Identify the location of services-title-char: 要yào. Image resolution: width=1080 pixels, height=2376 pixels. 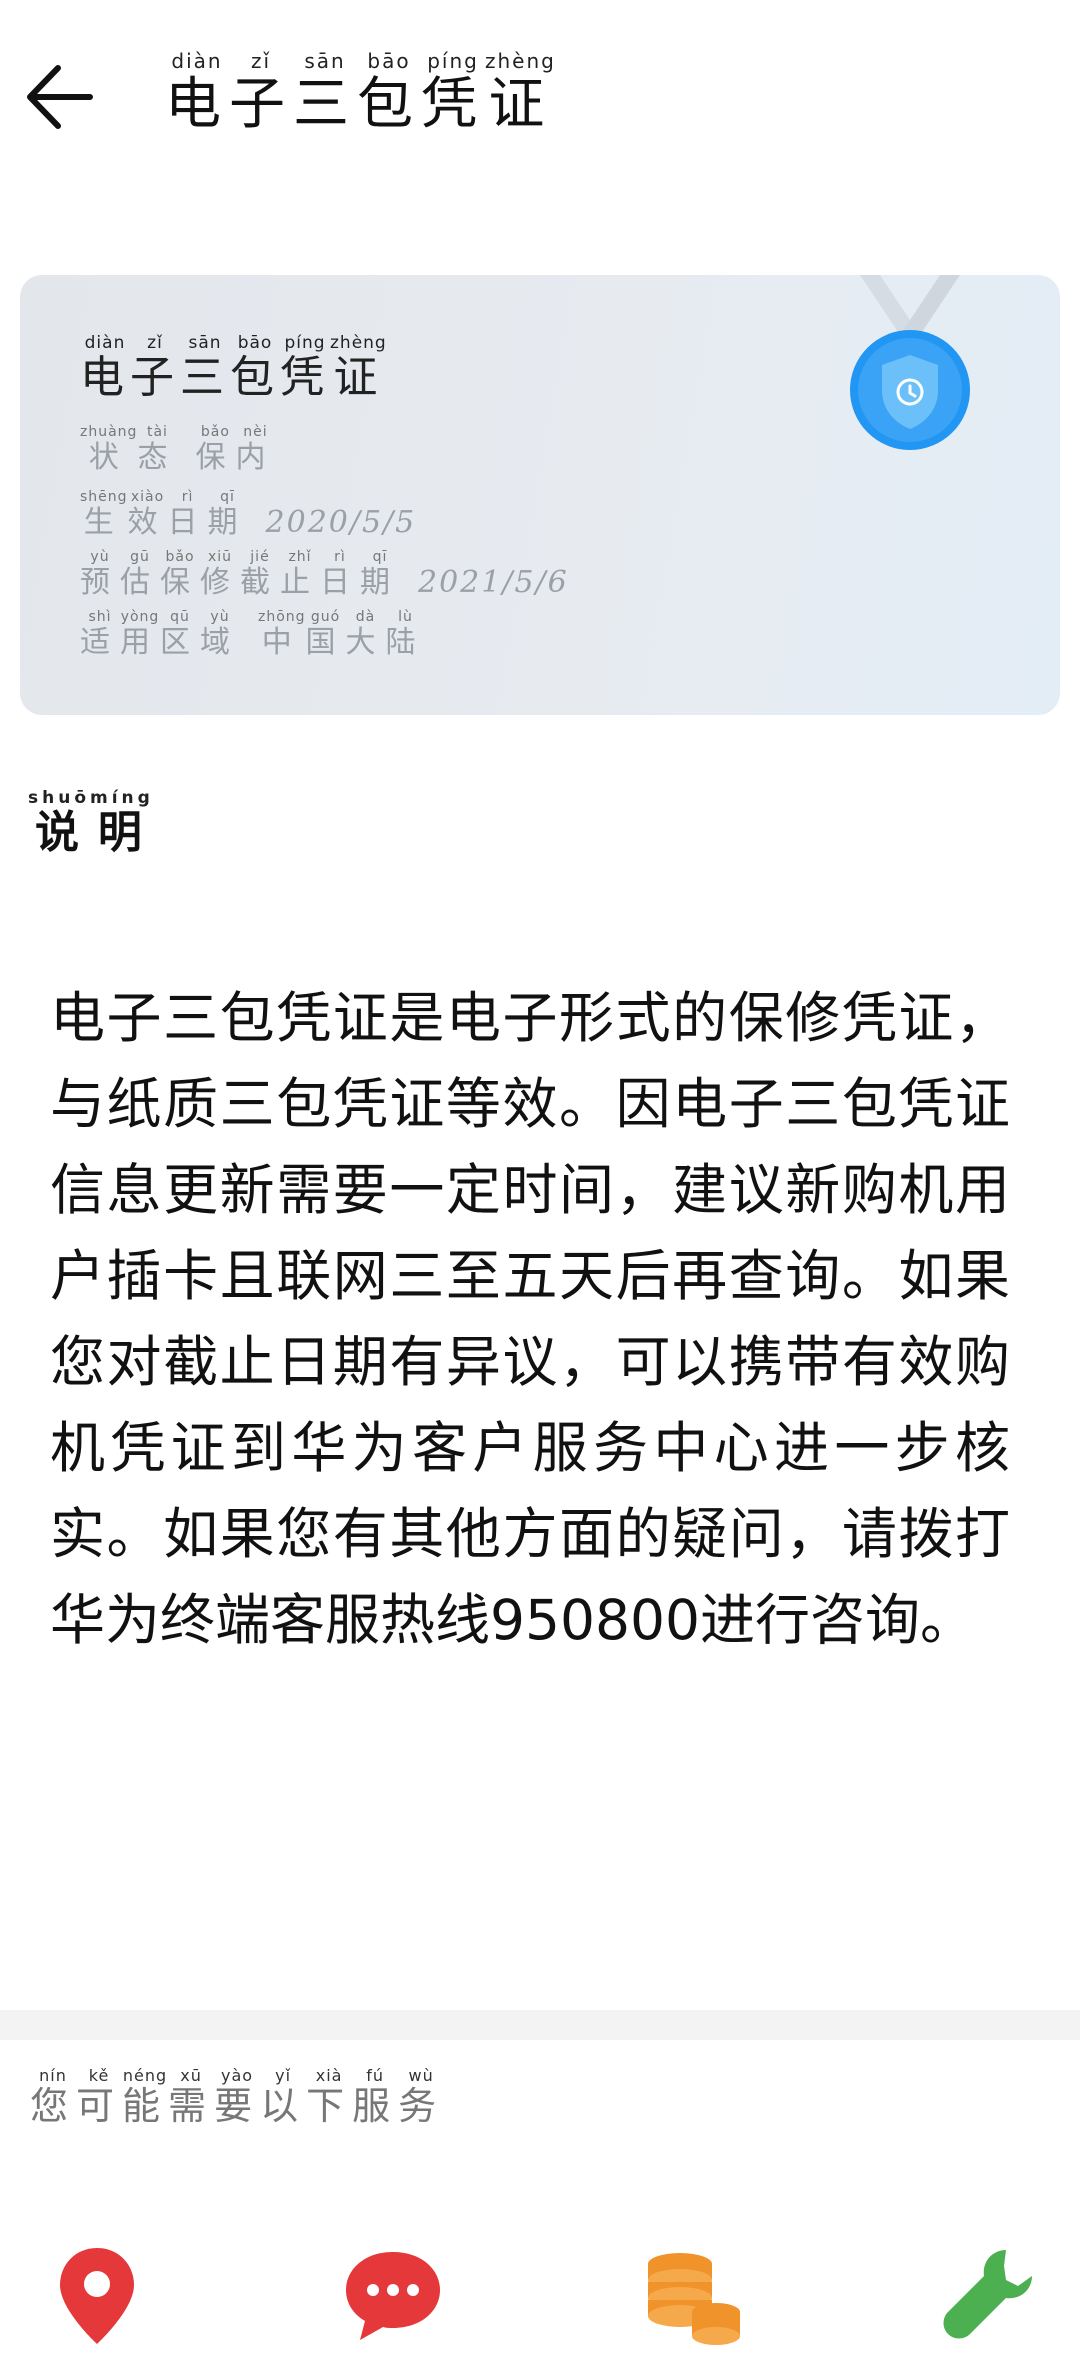
(237, 2097).